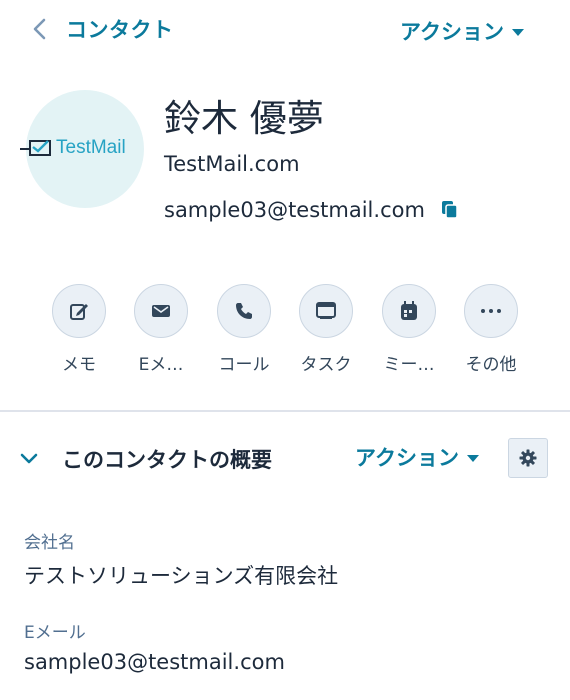 This screenshot has height=700, width=570. I want to click on property-value-email: sample03@testmail.com, so click(154, 662).